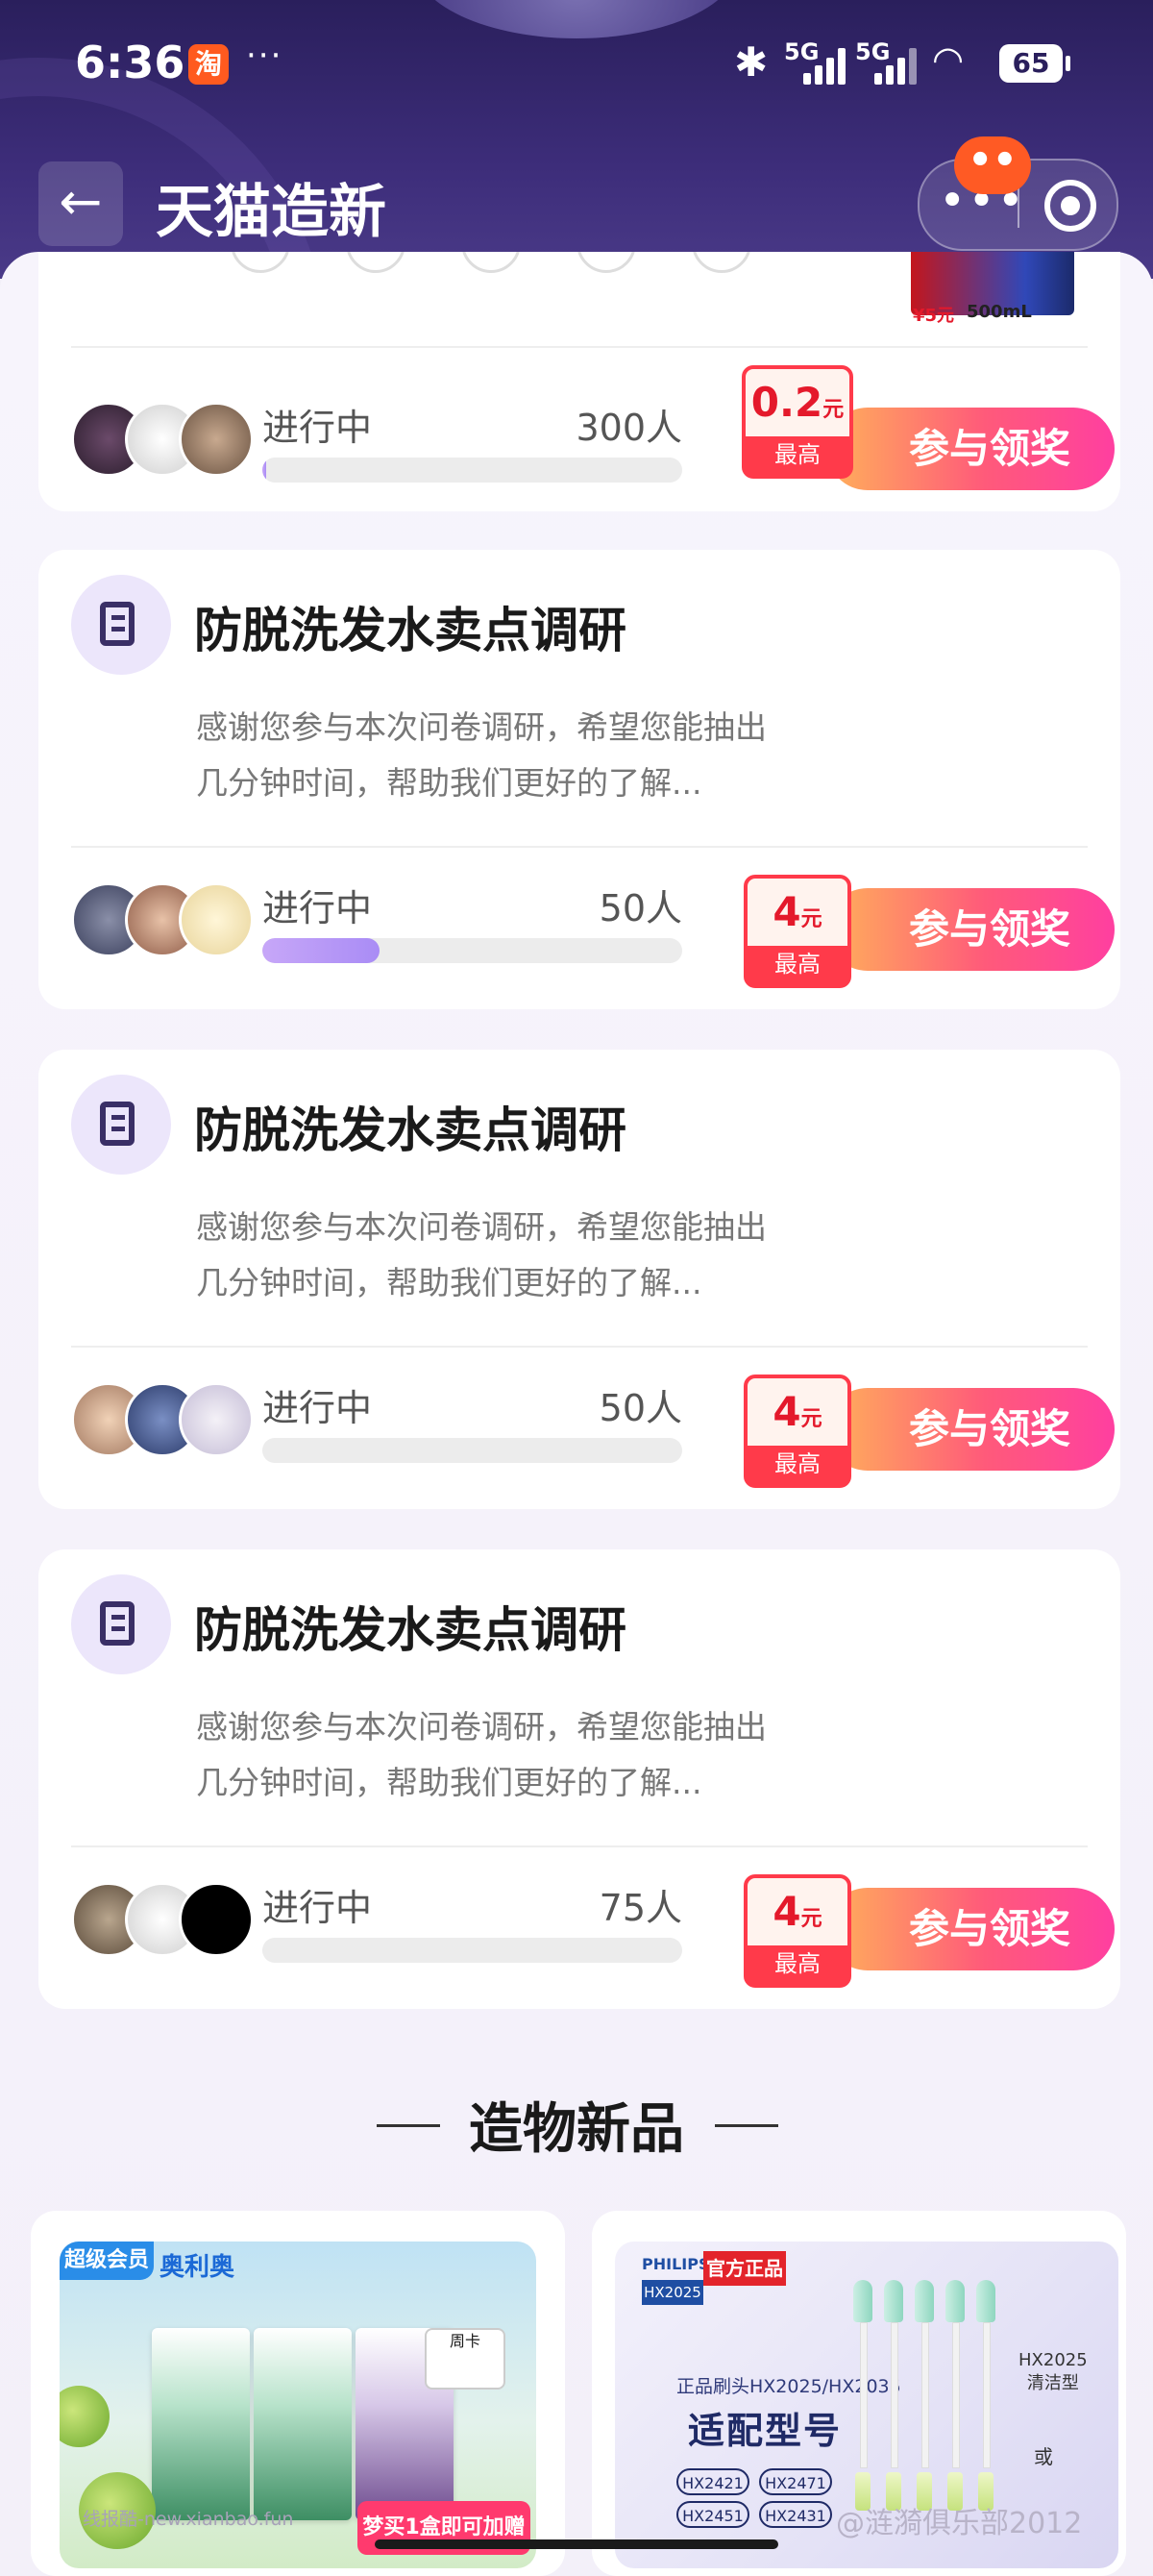 The width and height of the screenshot is (1153, 2576). I want to click on brand-tag: 超级会员, so click(107, 2261).